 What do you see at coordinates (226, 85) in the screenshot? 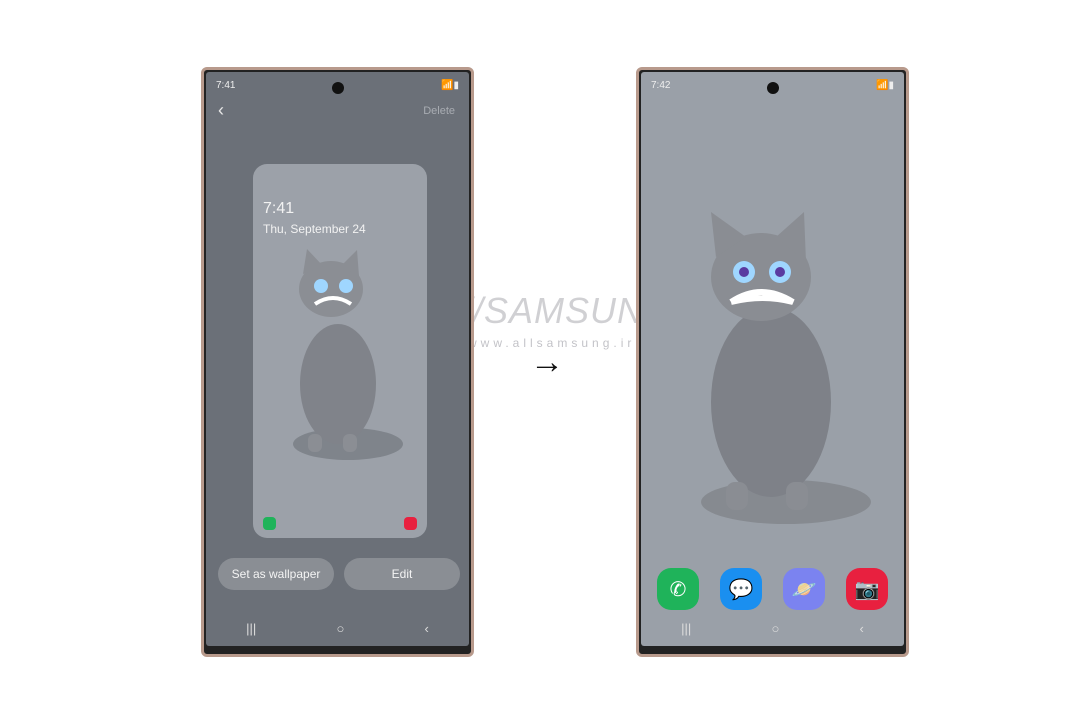
I see `status-time: 7:41` at bounding box center [226, 85].